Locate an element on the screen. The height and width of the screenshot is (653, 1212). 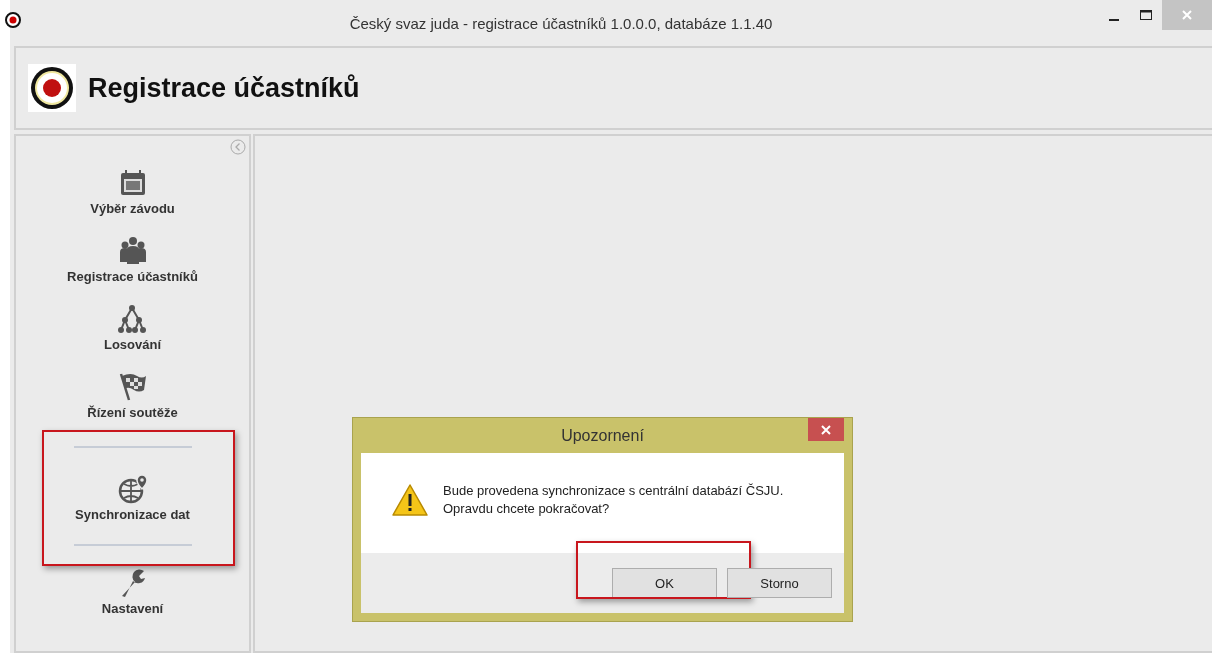
dialog-button: OK is located at coordinates (664, 583).